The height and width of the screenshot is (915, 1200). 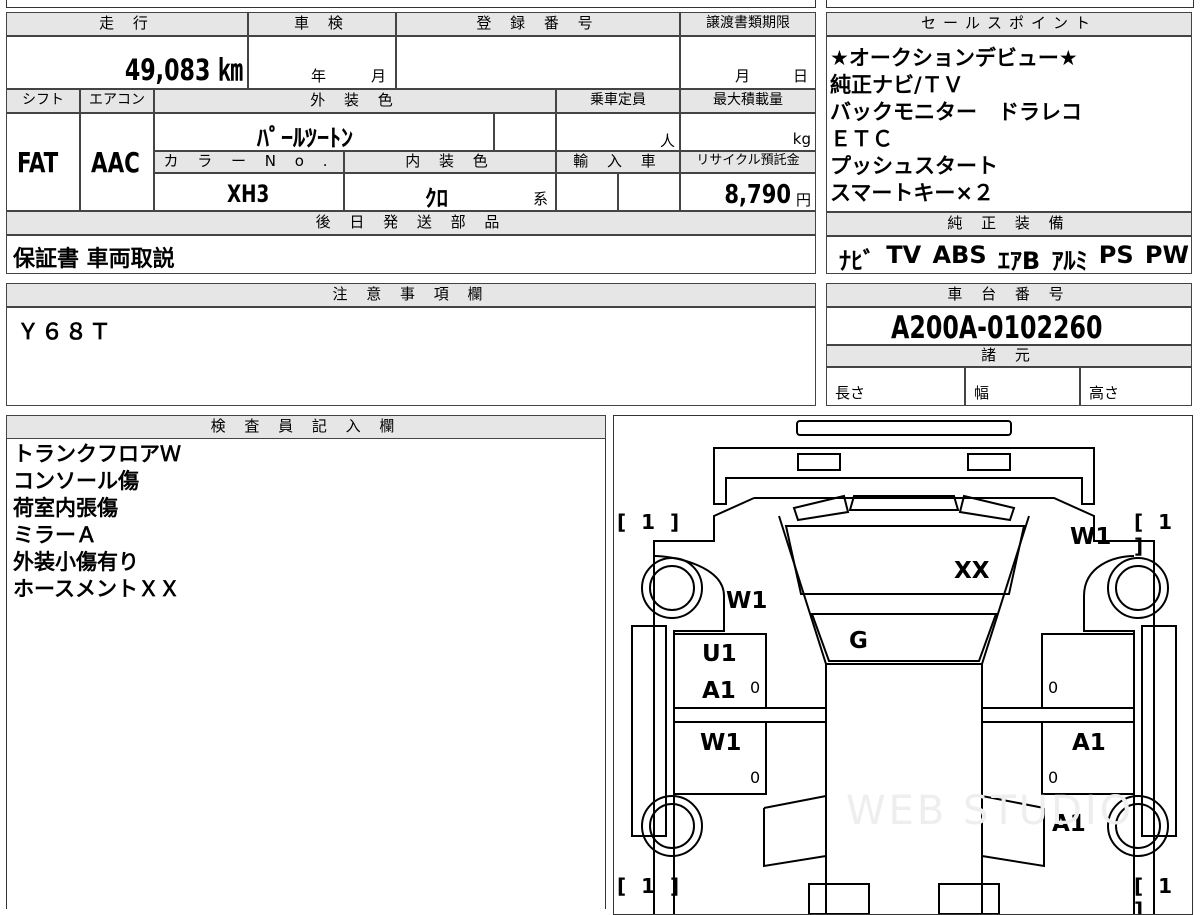 I want to click on tire-label-rear-right: [ 1 ], so click(x=1155, y=894).